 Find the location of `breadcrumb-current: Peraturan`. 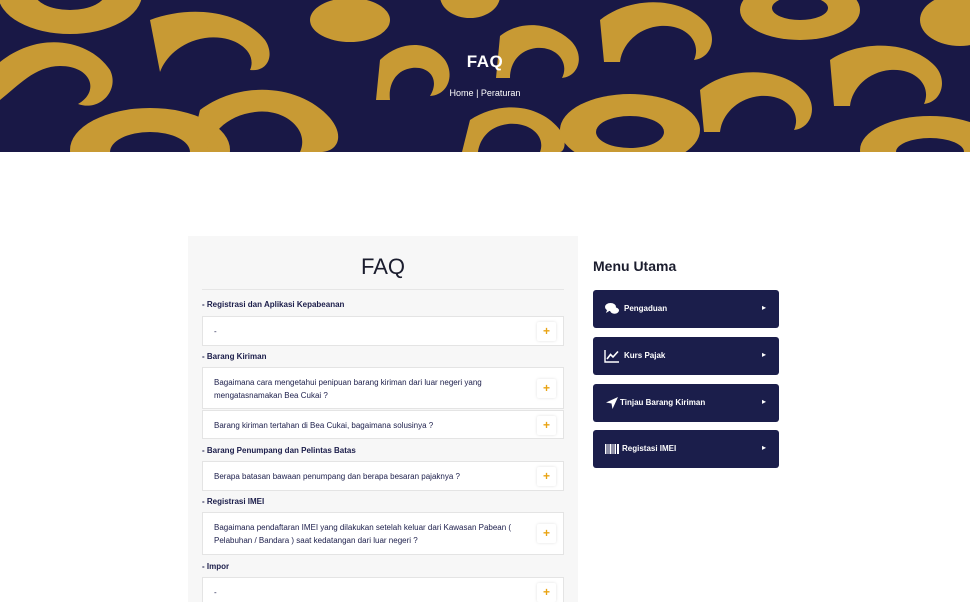

breadcrumb-current: Peraturan is located at coordinates (500, 93).